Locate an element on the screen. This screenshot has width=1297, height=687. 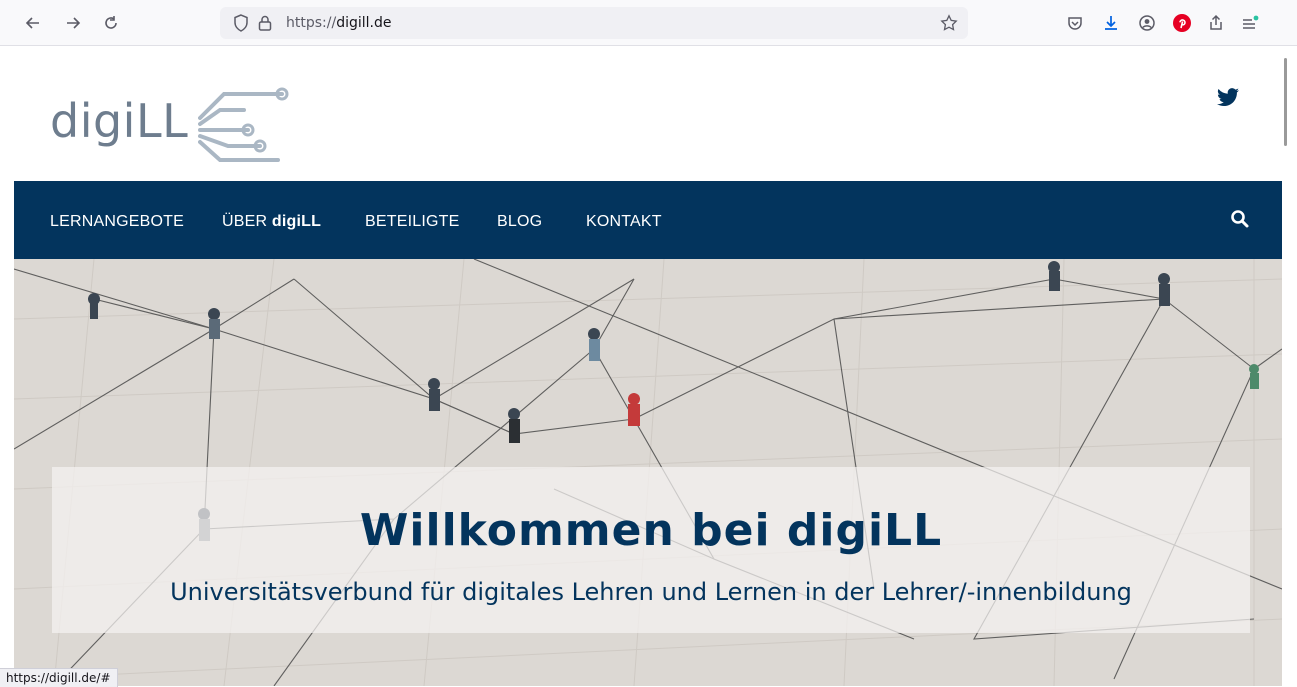
nav-item-kontakt: KONTAKT is located at coordinates (624, 222).